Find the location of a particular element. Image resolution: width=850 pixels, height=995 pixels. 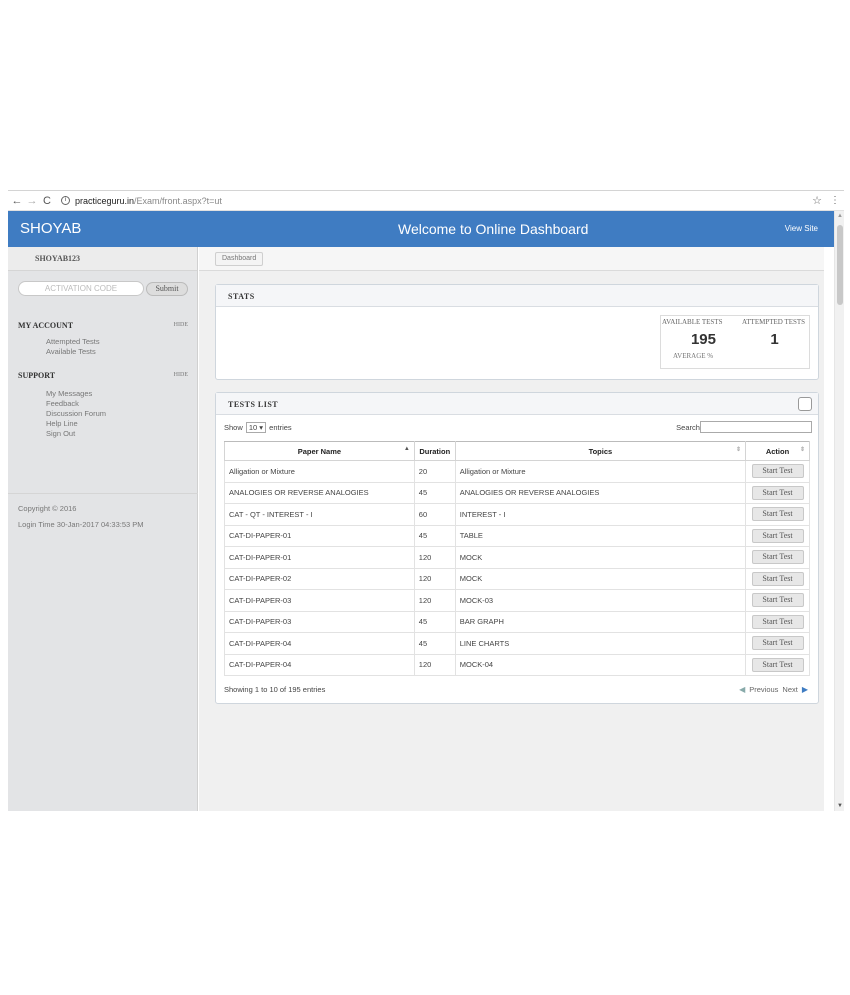

entries-select: 10 ▾ is located at coordinates (256, 427).